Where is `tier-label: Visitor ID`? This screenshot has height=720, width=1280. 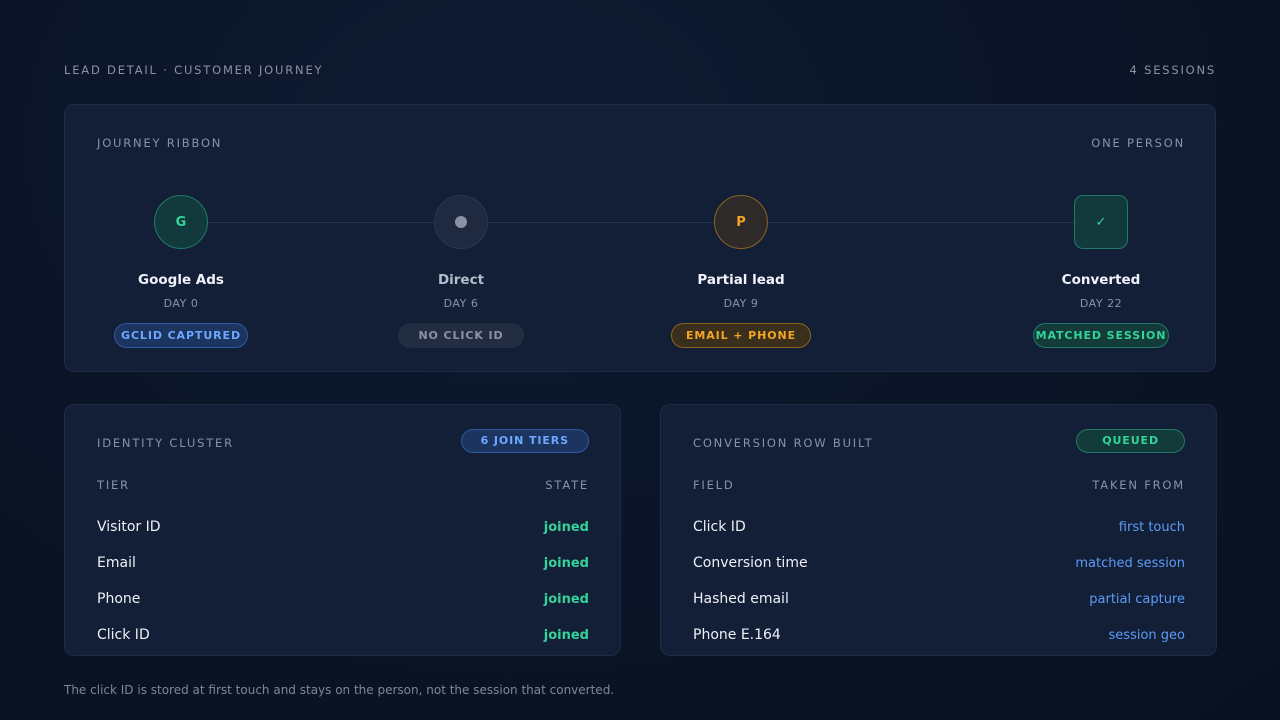
tier-label: Visitor ID is located at coordinates (129, 527).